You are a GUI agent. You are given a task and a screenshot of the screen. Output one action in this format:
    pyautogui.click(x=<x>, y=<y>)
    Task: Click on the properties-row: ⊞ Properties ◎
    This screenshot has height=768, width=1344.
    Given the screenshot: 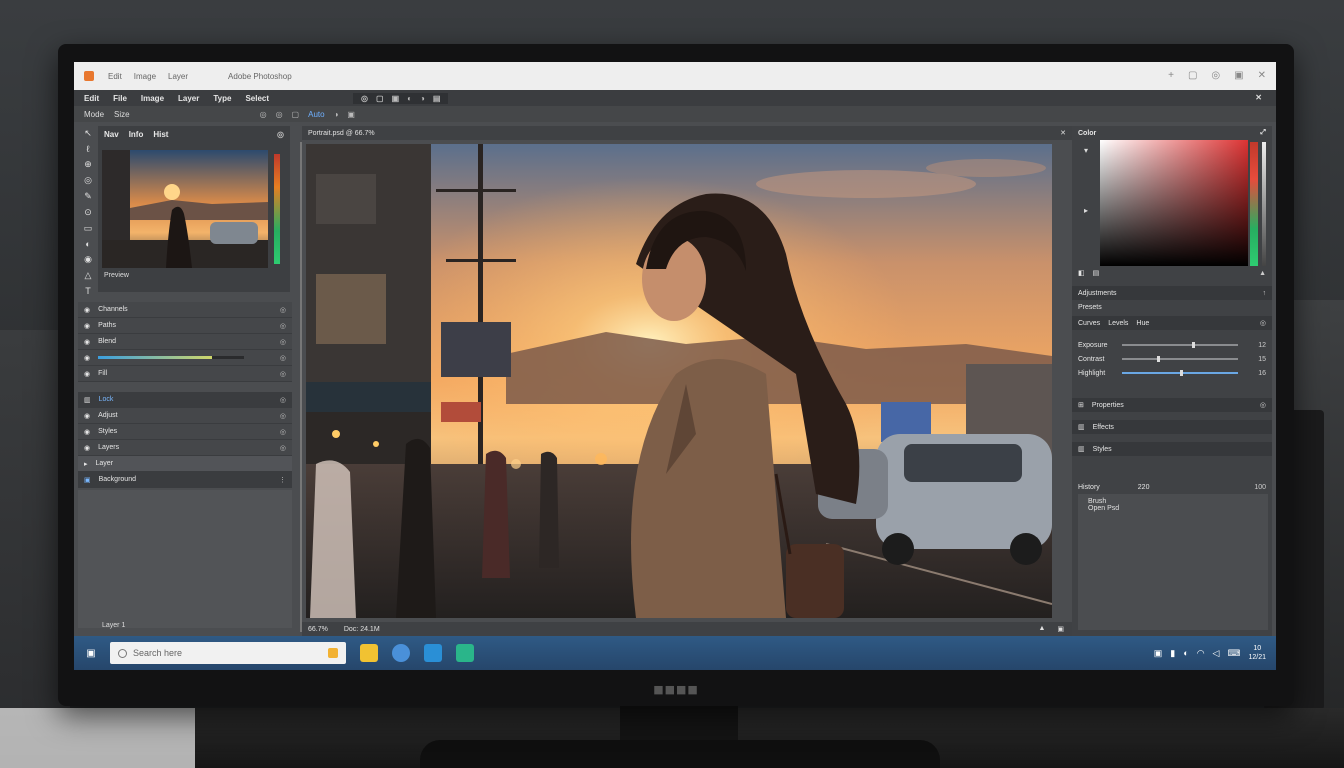 What is the action you would take?
    pyautogui.click(x=1172, y=405)
    